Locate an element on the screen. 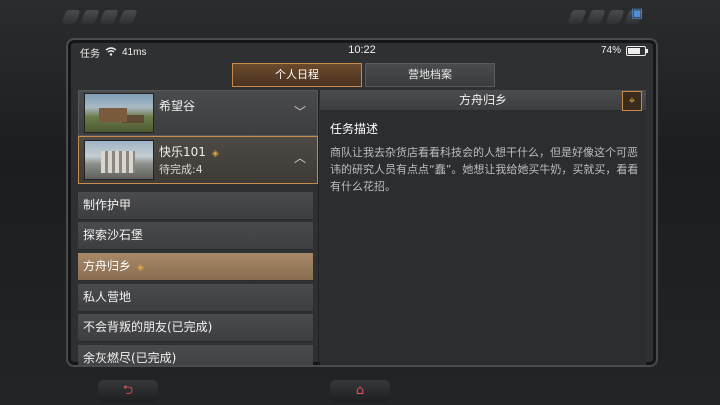  task-item: 余灰燃尽(已完成) is located at coordinates (195, 355).